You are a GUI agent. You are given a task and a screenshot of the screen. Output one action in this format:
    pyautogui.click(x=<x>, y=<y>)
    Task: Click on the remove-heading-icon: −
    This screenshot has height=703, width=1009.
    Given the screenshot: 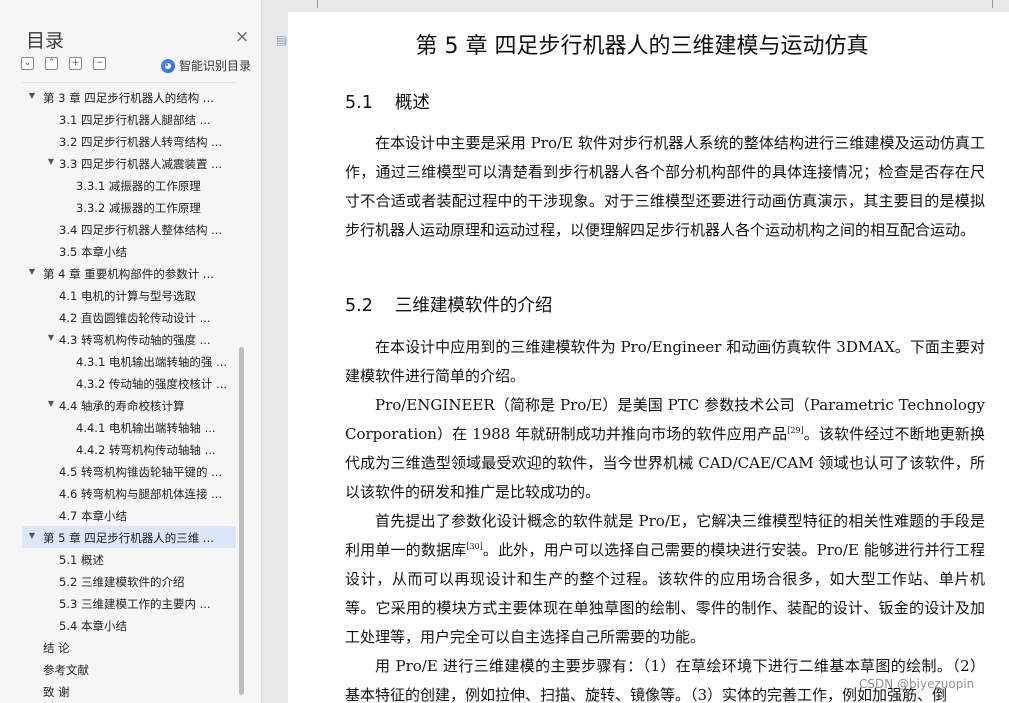 What is the action you would take?
    pyautogui.click(x=99, y=63)
    